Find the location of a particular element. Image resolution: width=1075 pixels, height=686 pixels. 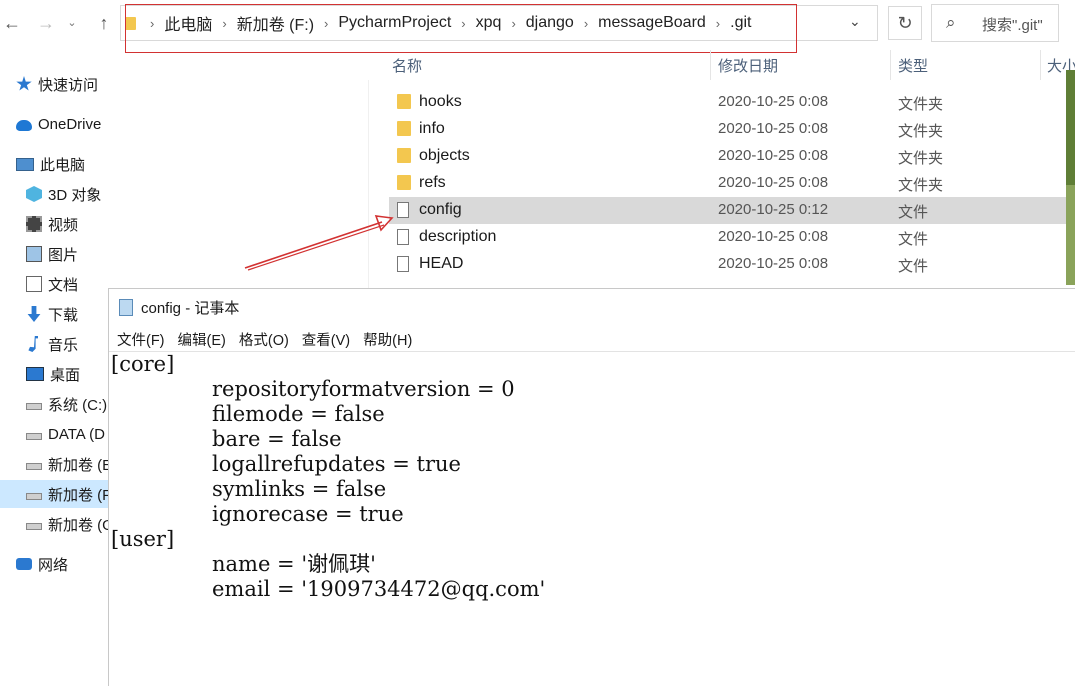

search-icon: ⌕ is located at coordinates (951, 22).